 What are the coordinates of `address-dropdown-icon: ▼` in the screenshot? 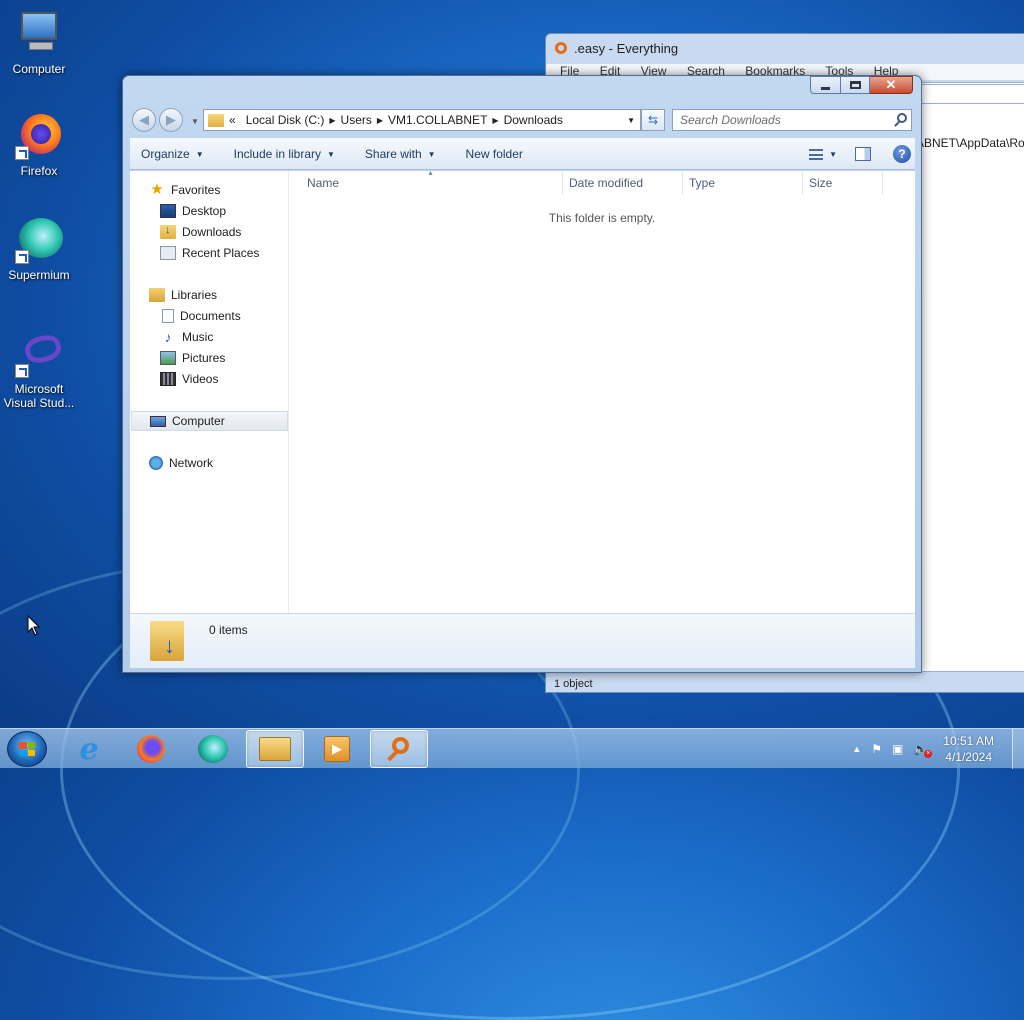 It's located at (631, 120).